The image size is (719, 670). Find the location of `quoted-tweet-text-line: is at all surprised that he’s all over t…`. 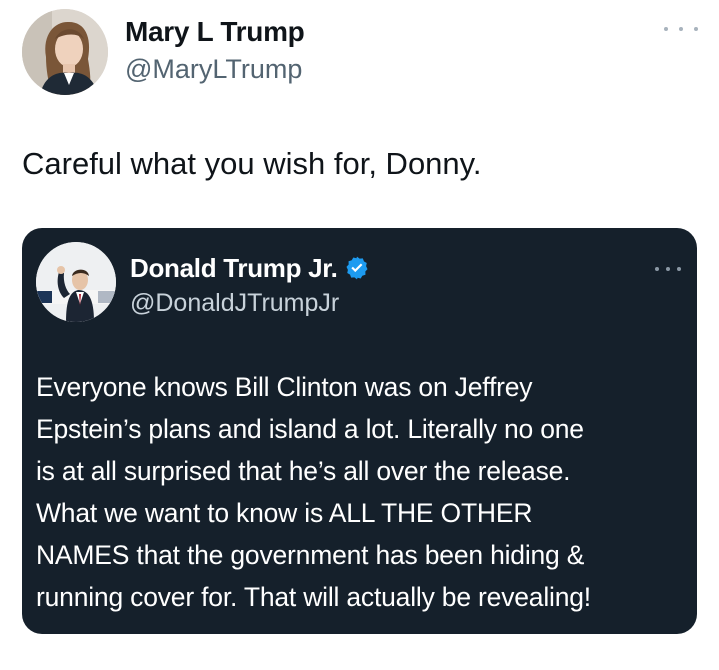

quoted-tweet-text-line: is at all surprised that he’s all over t… is located at coordinates (303, 471).